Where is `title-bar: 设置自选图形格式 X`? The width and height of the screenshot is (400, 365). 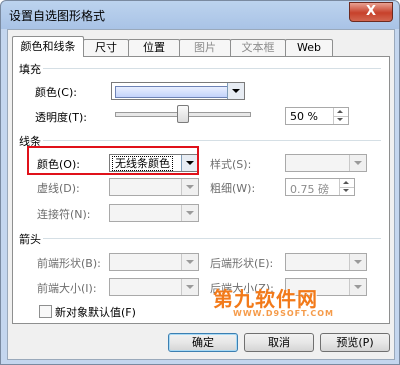
title-bar: 设置自选图形格式 X is located at coordinates (200, 15).